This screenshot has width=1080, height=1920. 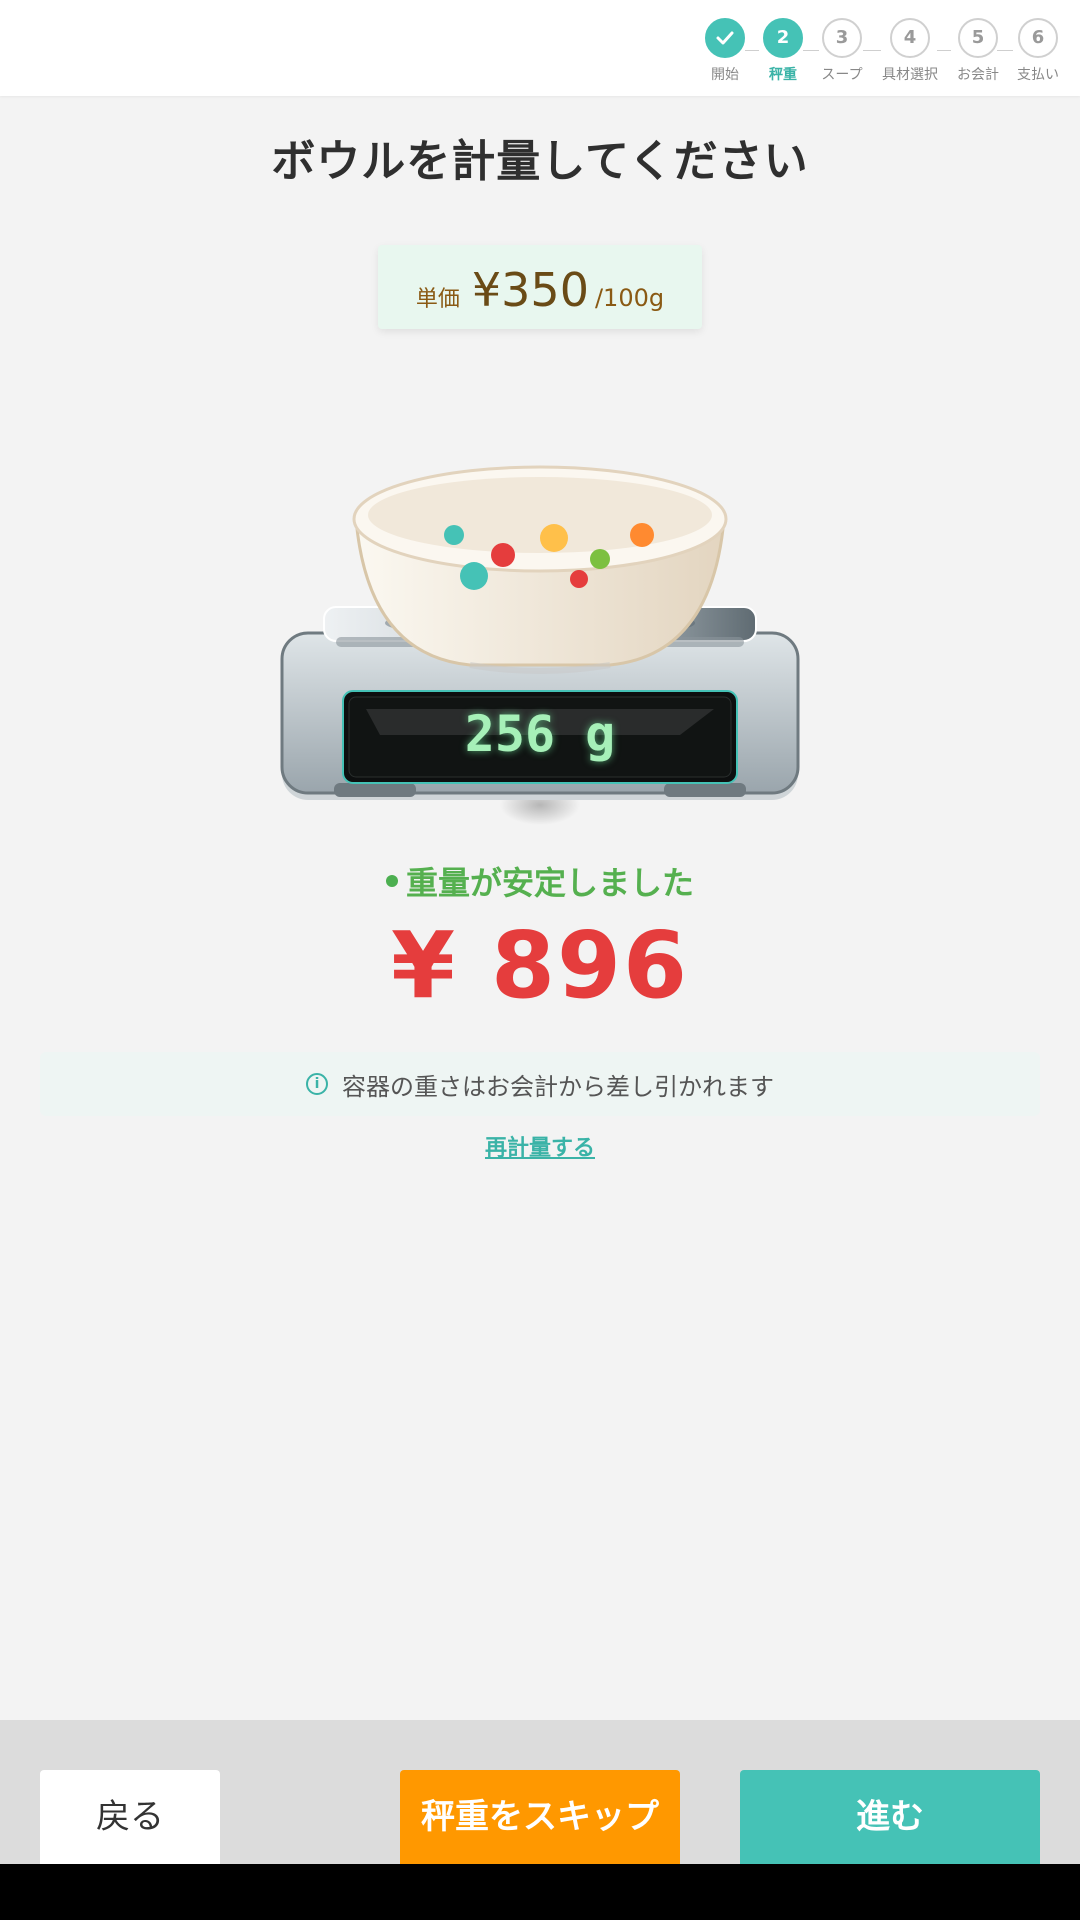 I want to click on header: 開始 2 秤重 3 スープ 4 具材選択 5 お会計 6 支払い, so click(x=540, y=48).